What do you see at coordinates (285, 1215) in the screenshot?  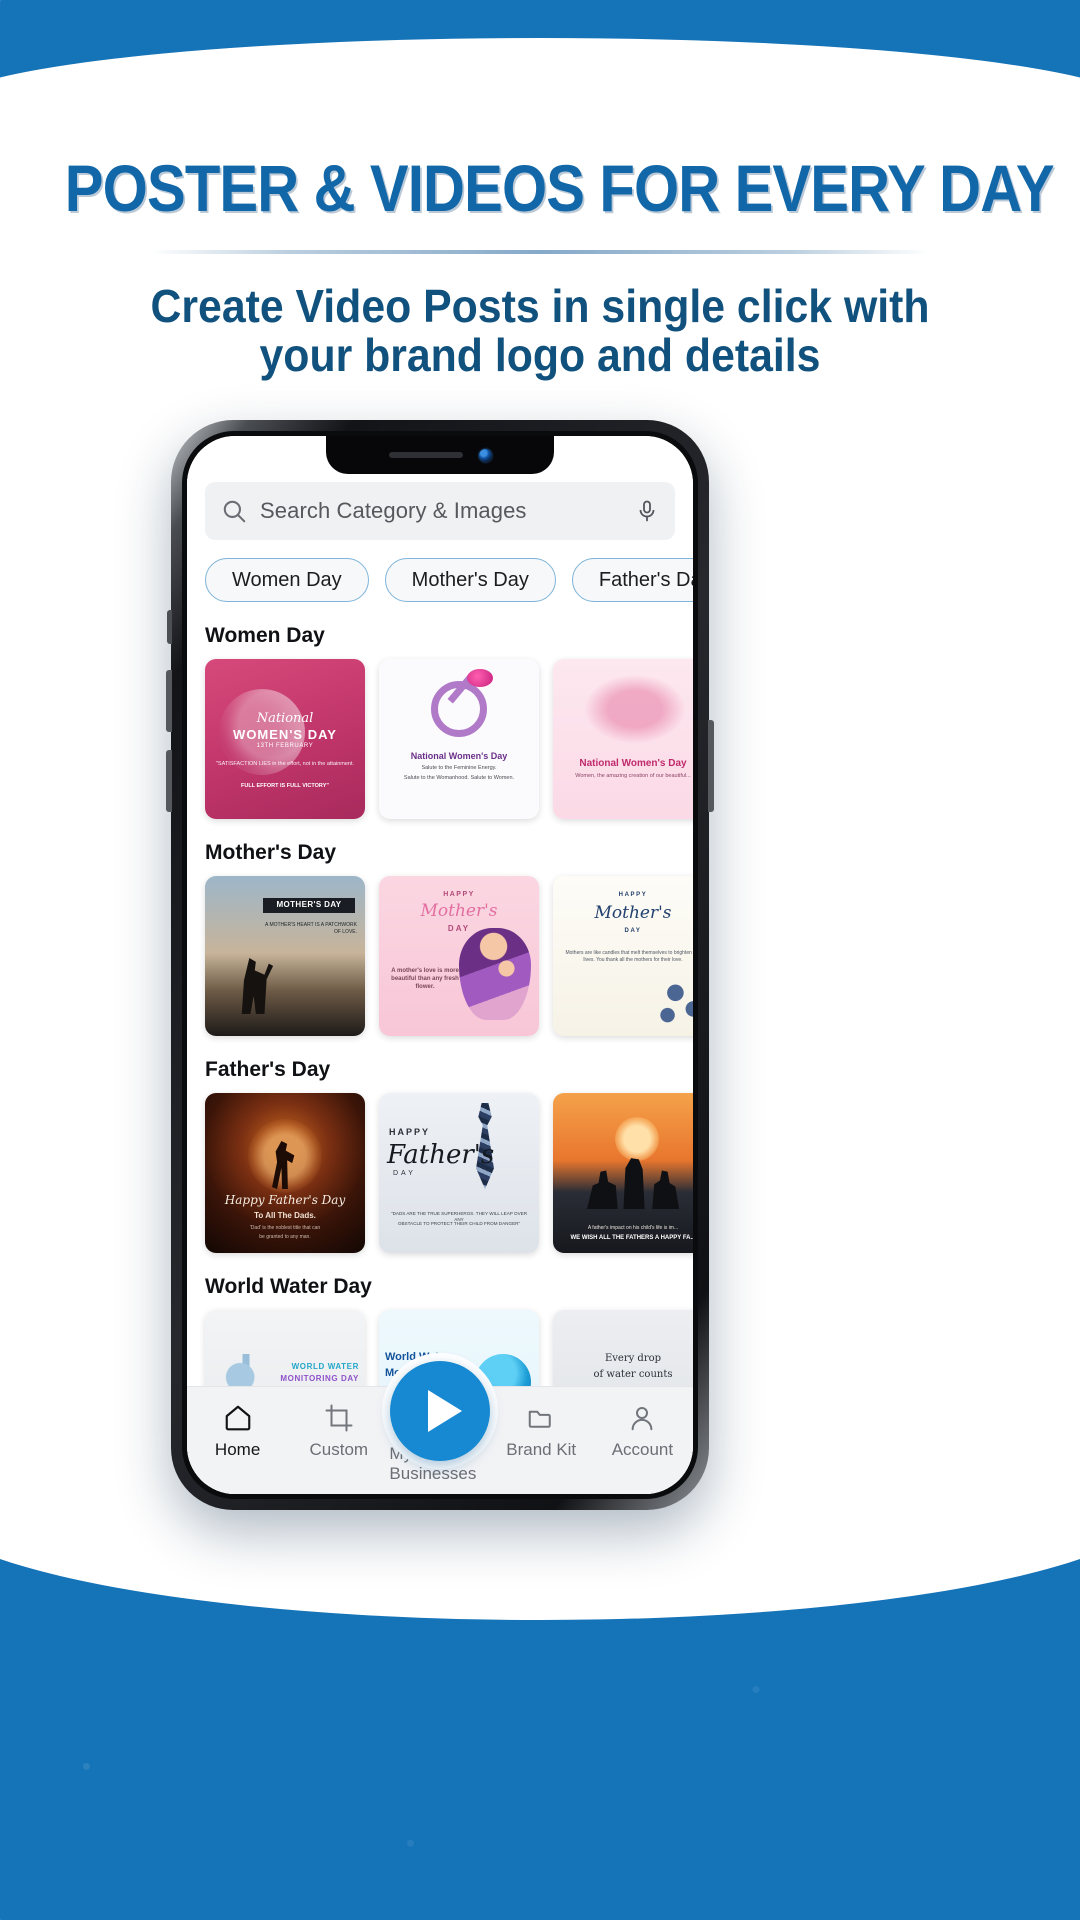 I see `card-line: To All The Dads.` at bounding box center [285, 1215].